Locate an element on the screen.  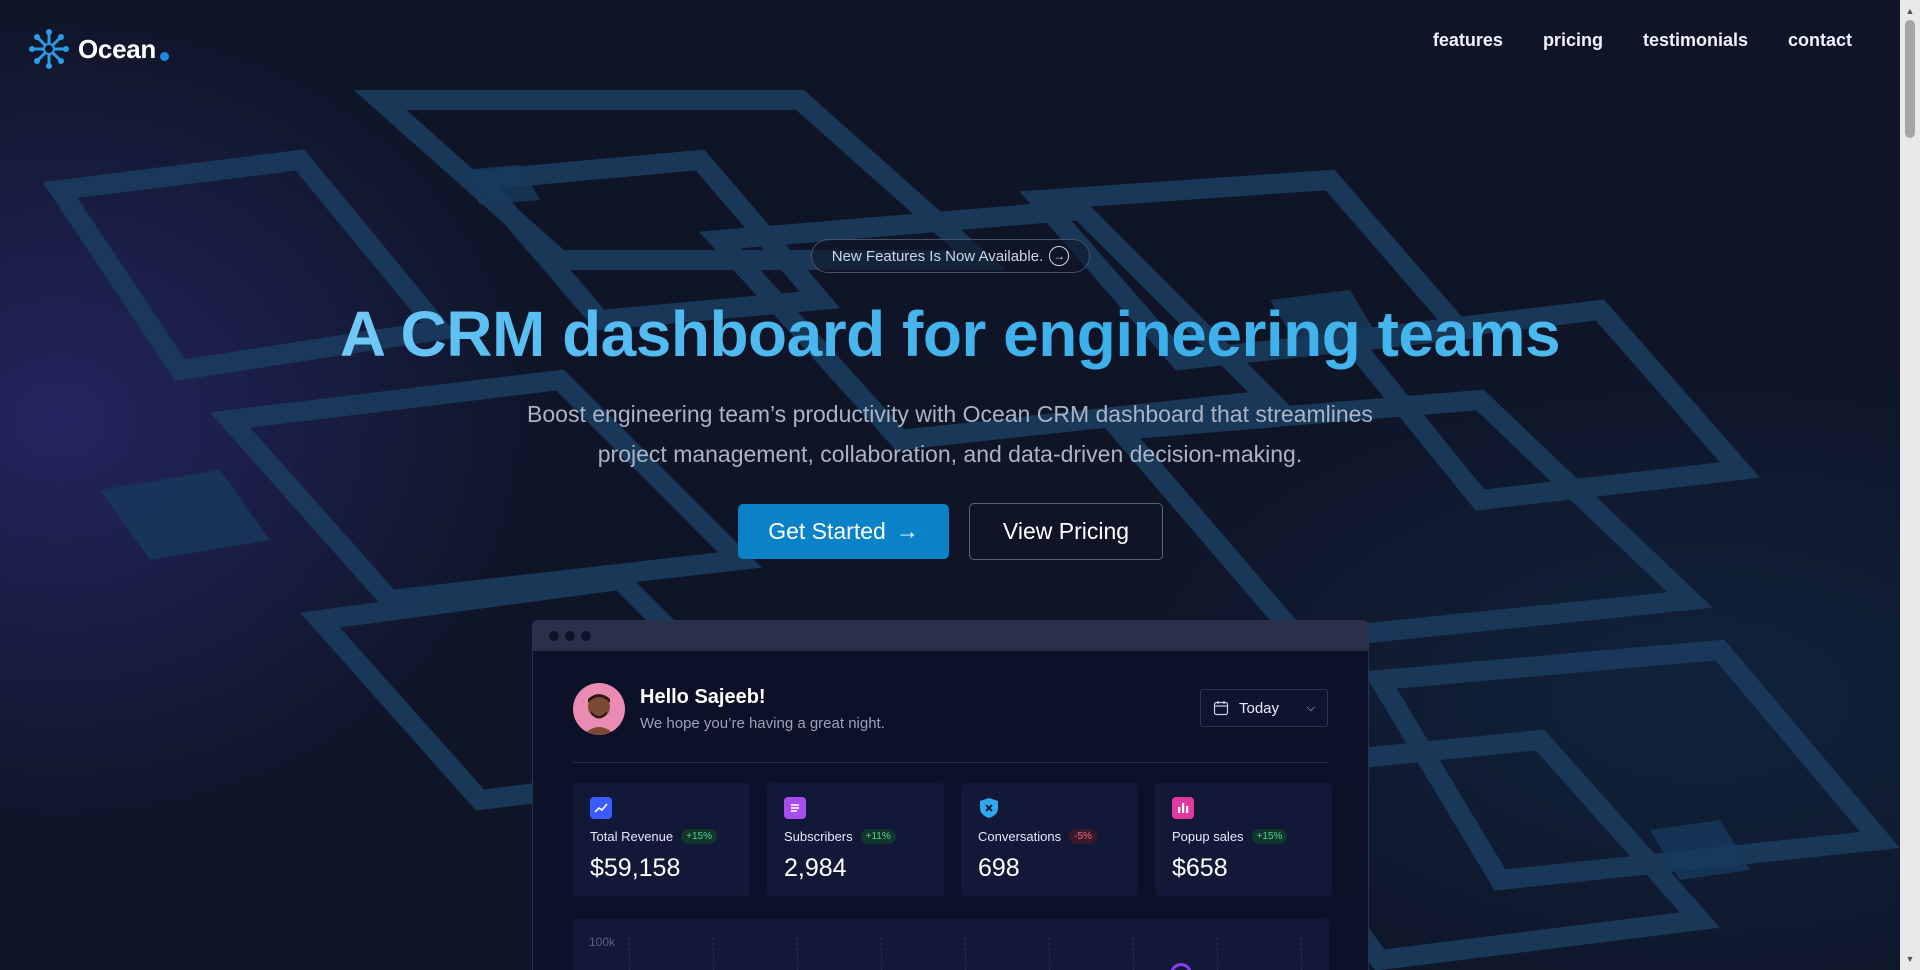
get-started-label: Get Started is located at coordinates (827, 531).